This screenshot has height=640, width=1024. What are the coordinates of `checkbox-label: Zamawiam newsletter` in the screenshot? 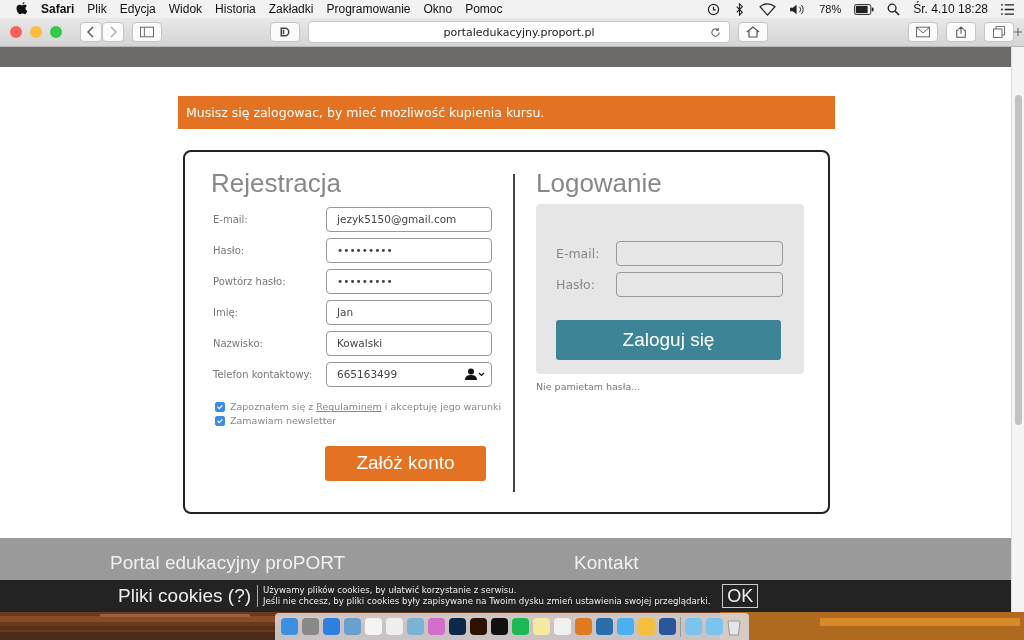 It's located at (283, 421).